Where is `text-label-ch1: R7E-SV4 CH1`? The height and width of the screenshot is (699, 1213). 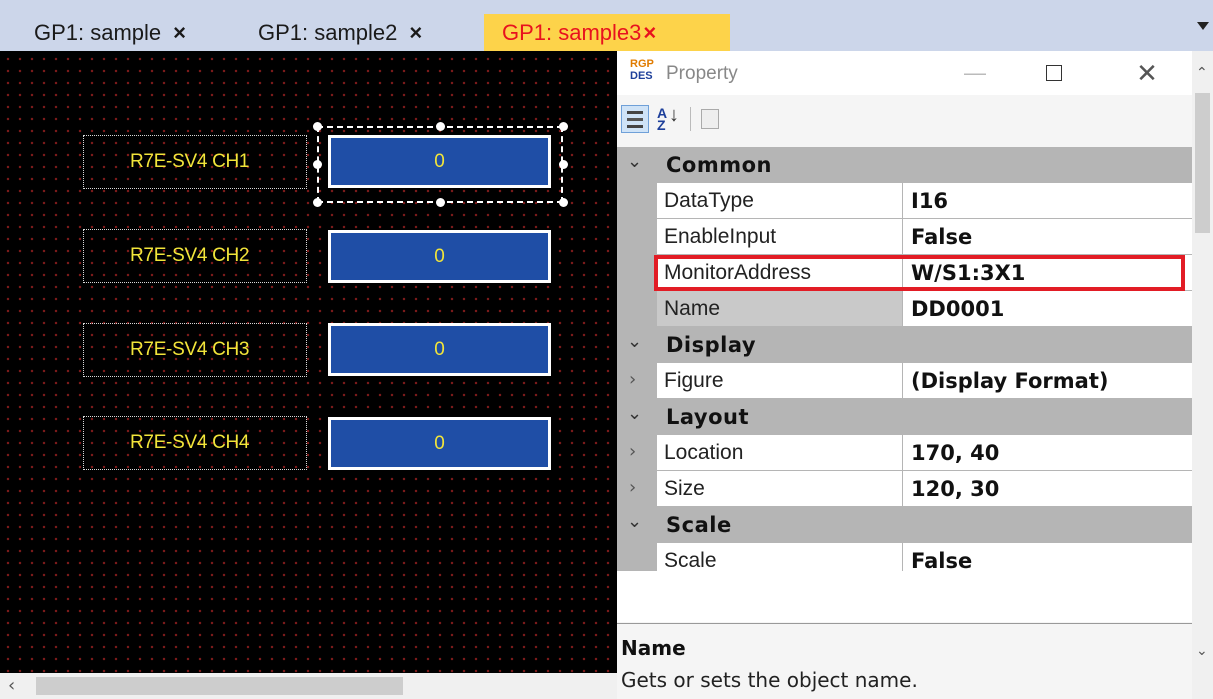
text-label-ch1: R7E-SV4 CH1 is located at coordinates (195, 162).